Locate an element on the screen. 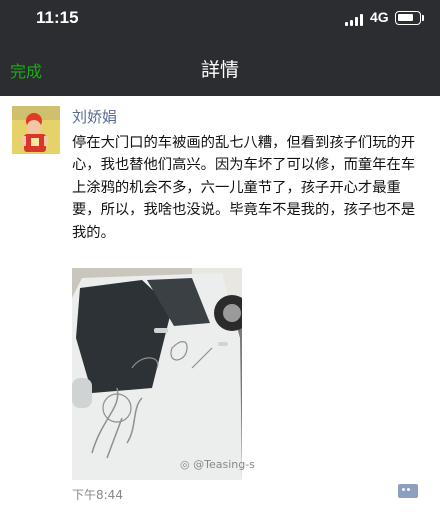 The width and height of the screenshot is (440, 512). photo-watermark-text: @Teasing-s is located at coordinates (224, 464).